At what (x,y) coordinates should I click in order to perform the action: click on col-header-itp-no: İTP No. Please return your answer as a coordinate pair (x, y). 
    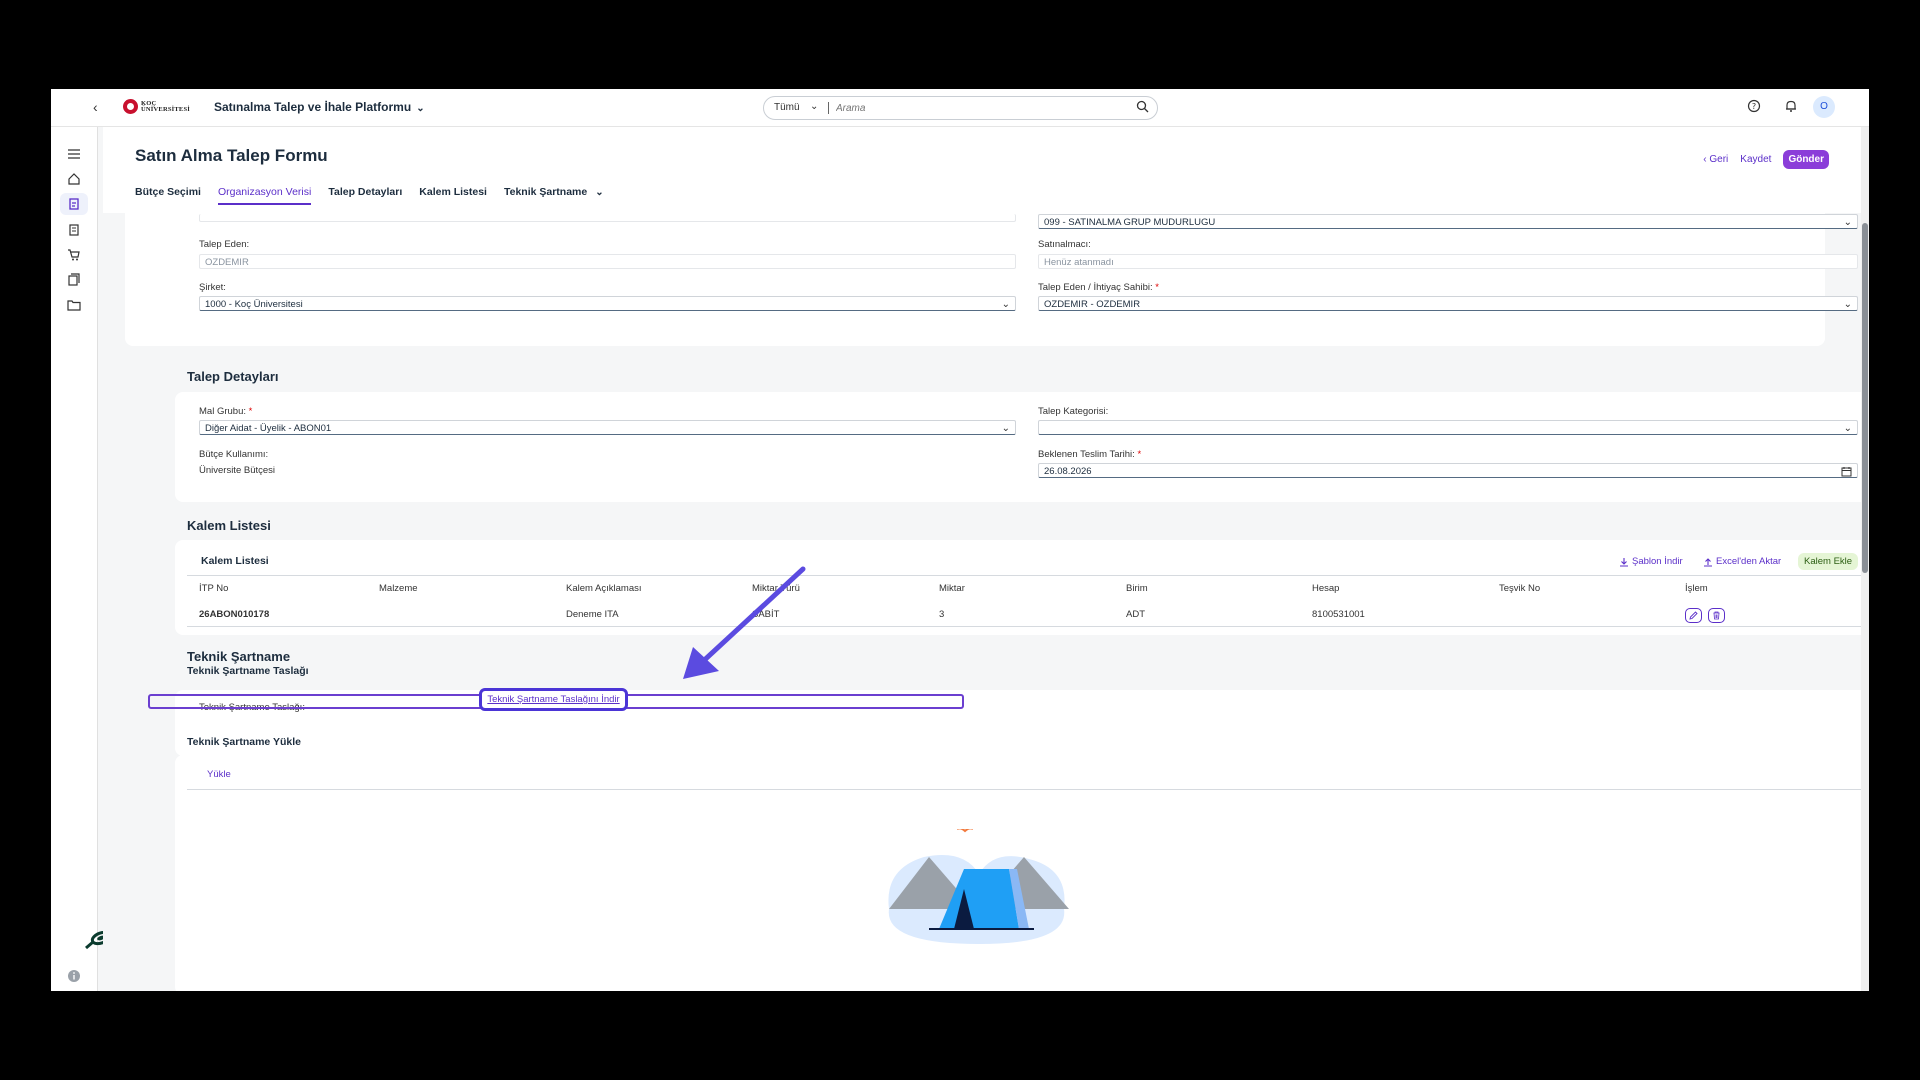
    Looking at the image, I should click on (214, 588).